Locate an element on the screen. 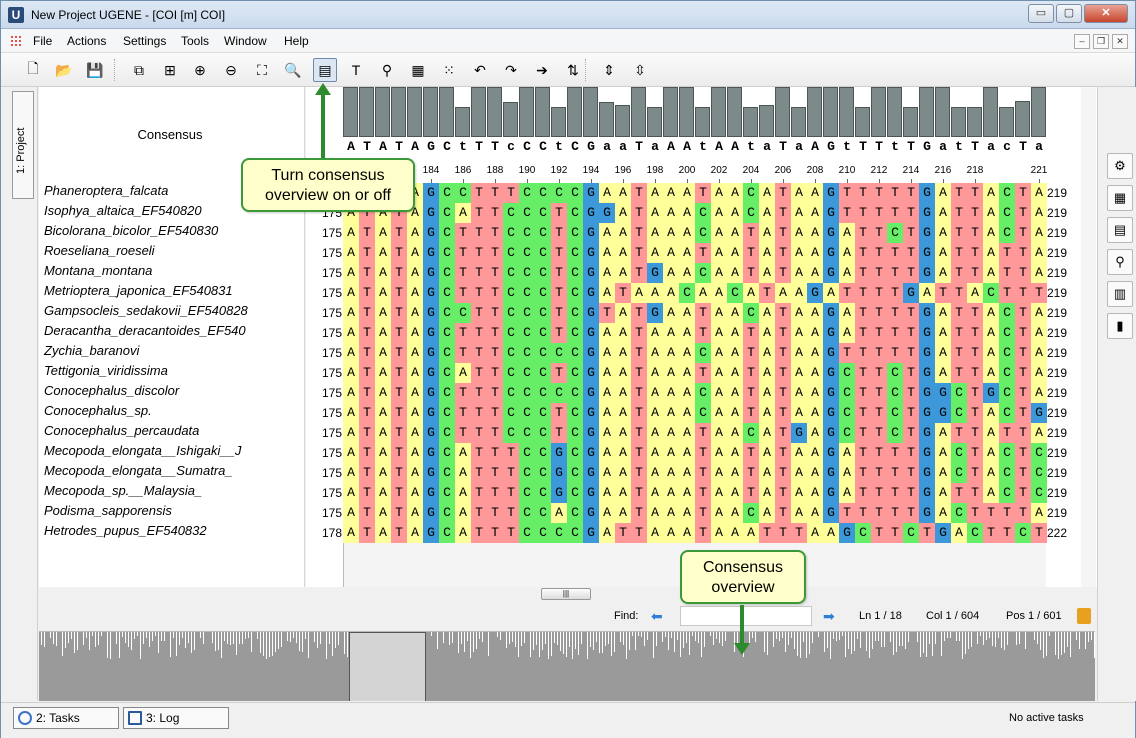 This screenshot has width=1136, height=738. find-input is located at coordinates (746, 616).